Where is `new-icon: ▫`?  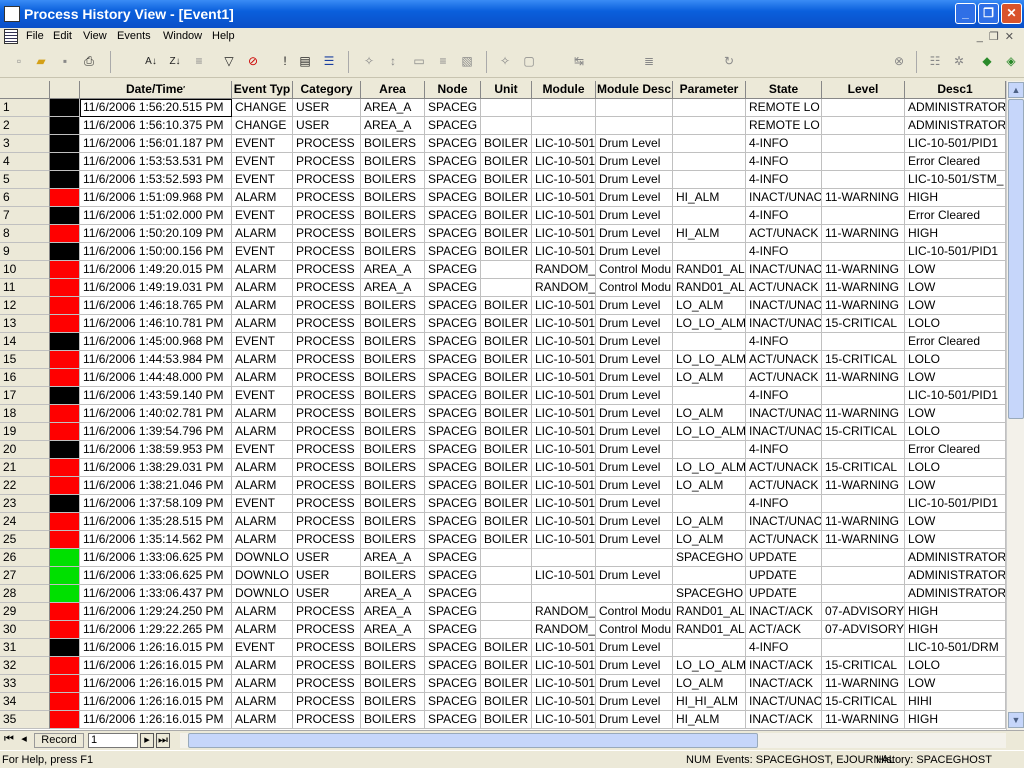
new-icon: ▫ is located at coordinates (19, 61).